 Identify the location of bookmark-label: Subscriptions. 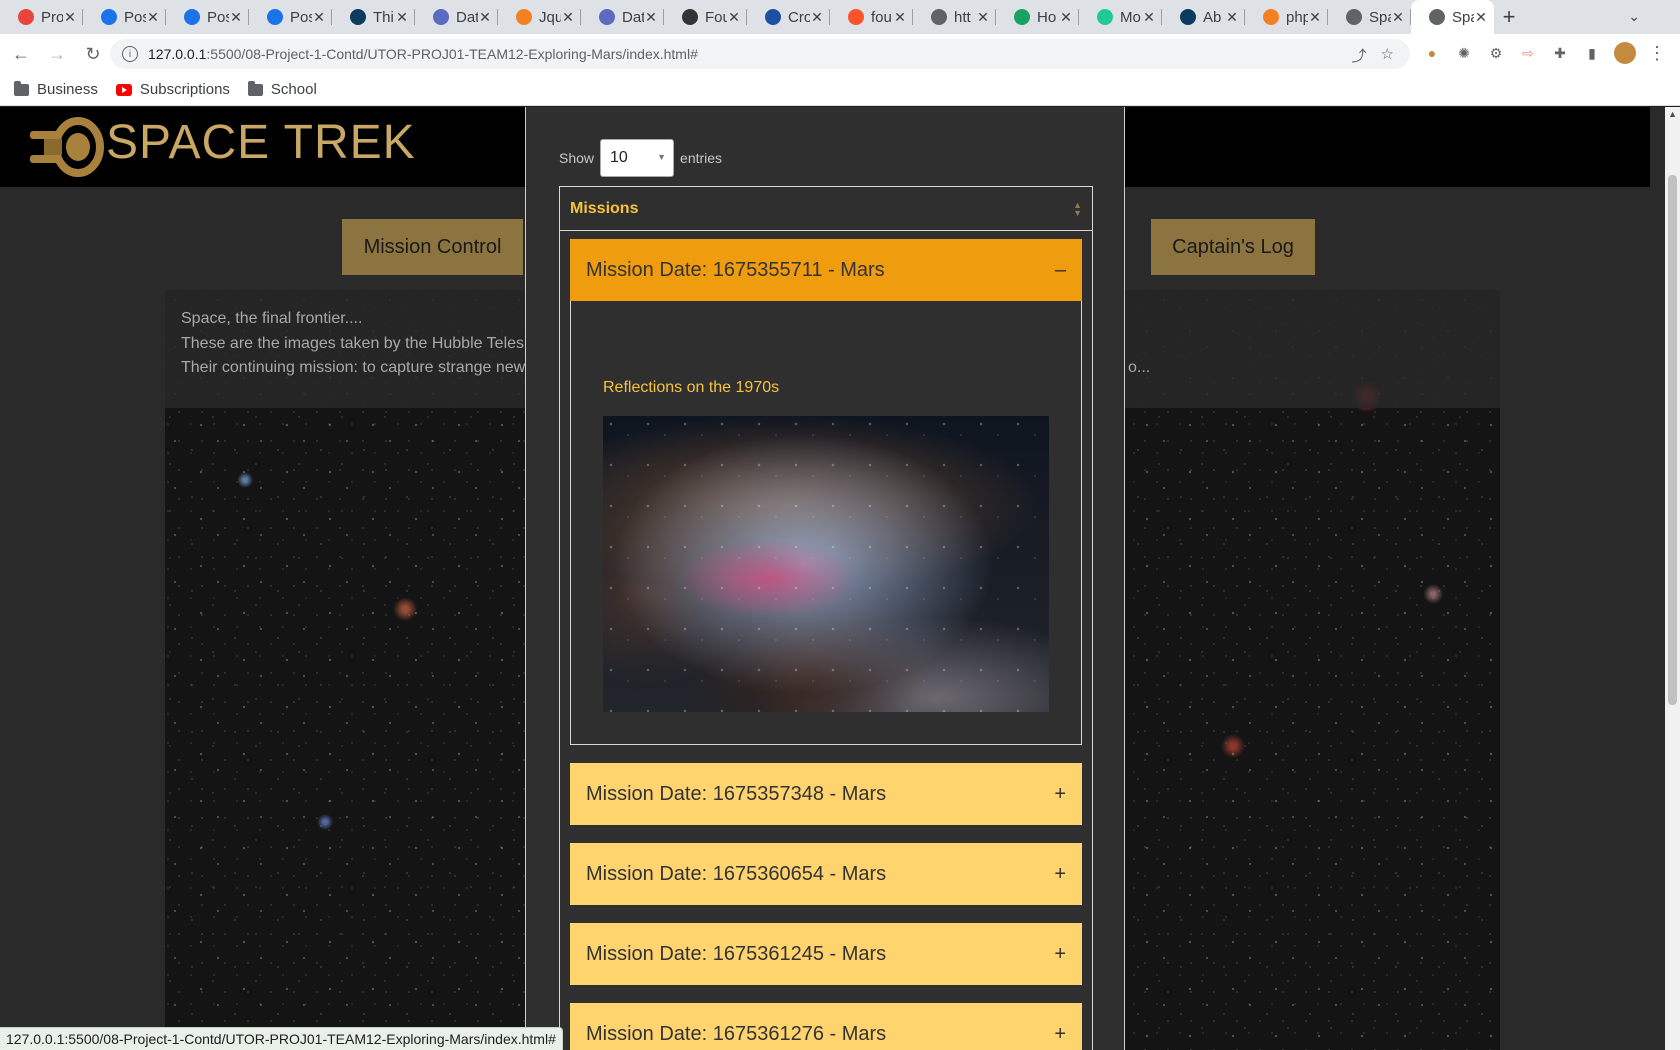
(184, 89).